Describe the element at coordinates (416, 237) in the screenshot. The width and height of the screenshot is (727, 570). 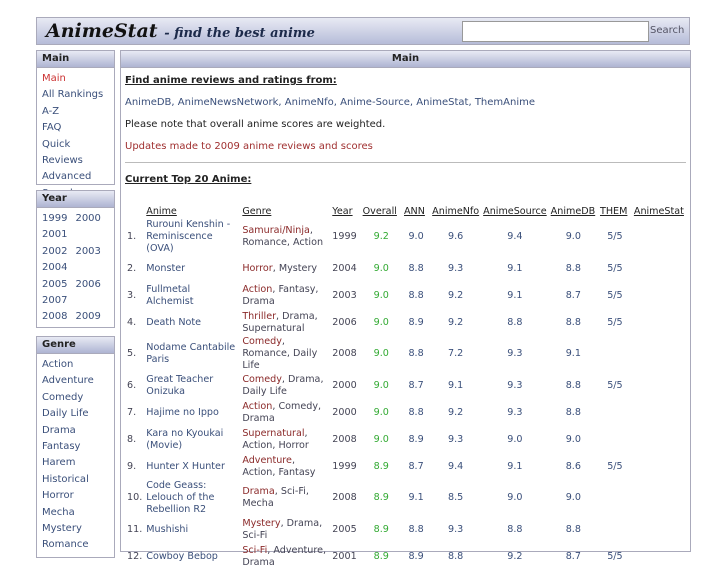
I see `ann-score: 9.0` at that location.